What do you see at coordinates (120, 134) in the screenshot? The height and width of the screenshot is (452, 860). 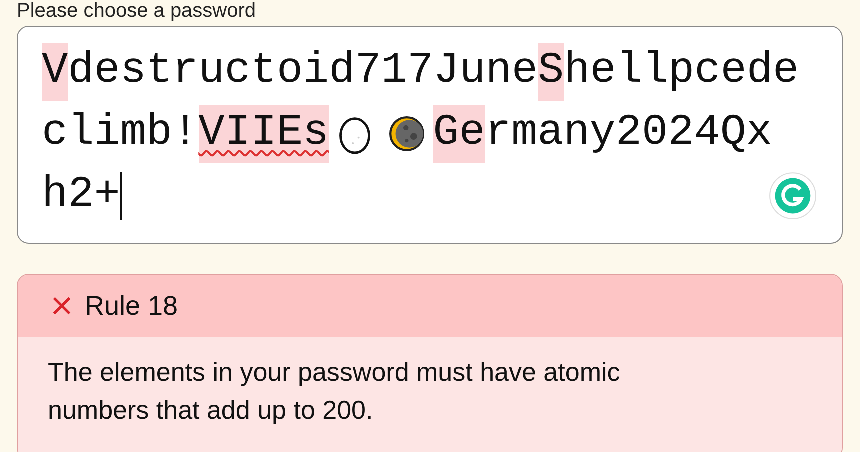 I see `password-text: climb!` at bounding box center [120, 134].